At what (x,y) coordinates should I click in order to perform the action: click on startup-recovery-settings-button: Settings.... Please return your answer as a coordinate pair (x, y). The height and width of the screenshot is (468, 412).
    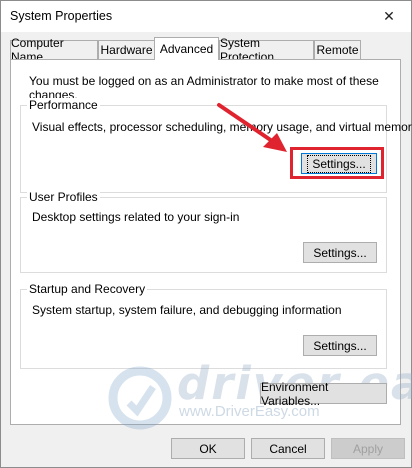
    Looking at the image, I should click on (340, 345).